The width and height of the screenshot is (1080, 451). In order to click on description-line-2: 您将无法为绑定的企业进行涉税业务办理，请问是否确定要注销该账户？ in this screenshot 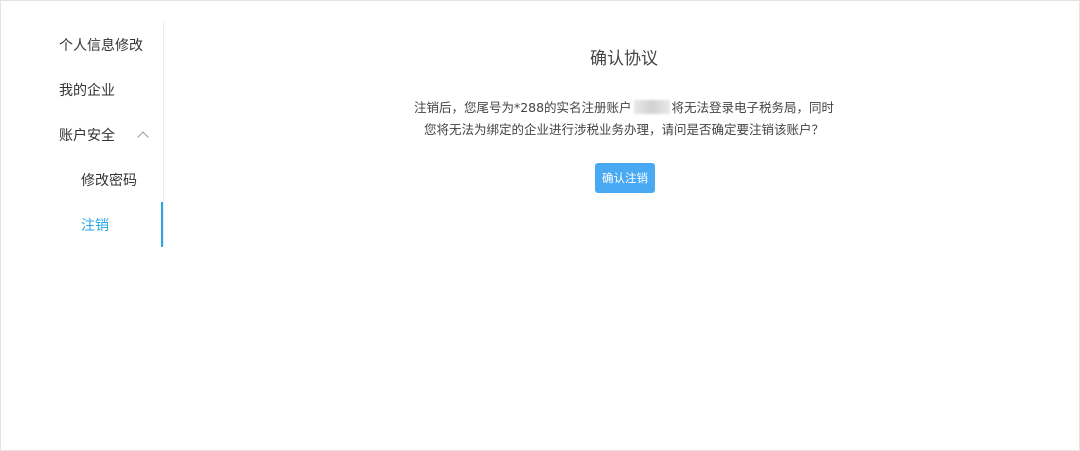, I will do `click(623, 129)`.